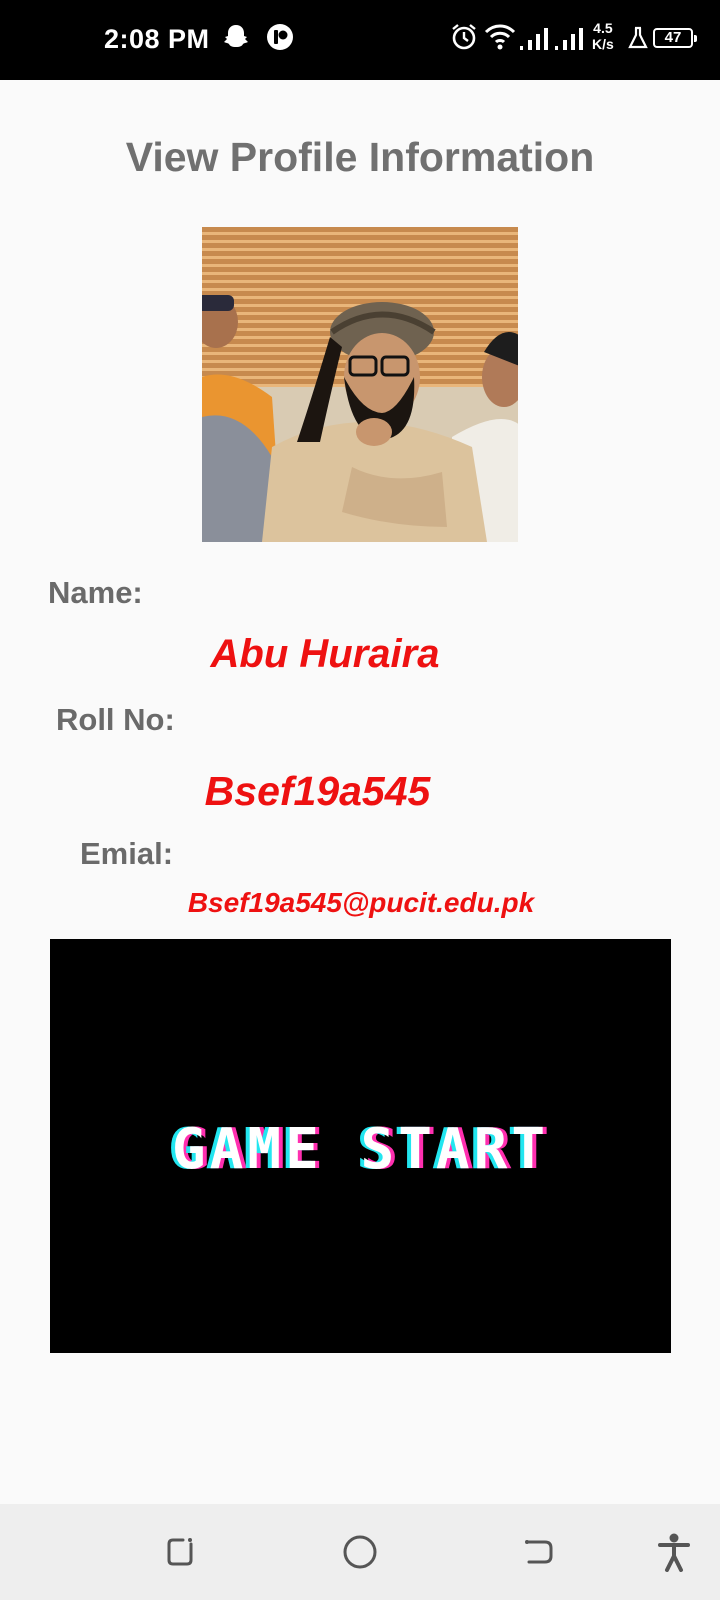 Image resolution: width=720 pixels, height=1600 pixels. What do you see at coordinates (603, 44) in the screenshot?
I see `speed-unit: K/s` at bounding box center [603, 44].